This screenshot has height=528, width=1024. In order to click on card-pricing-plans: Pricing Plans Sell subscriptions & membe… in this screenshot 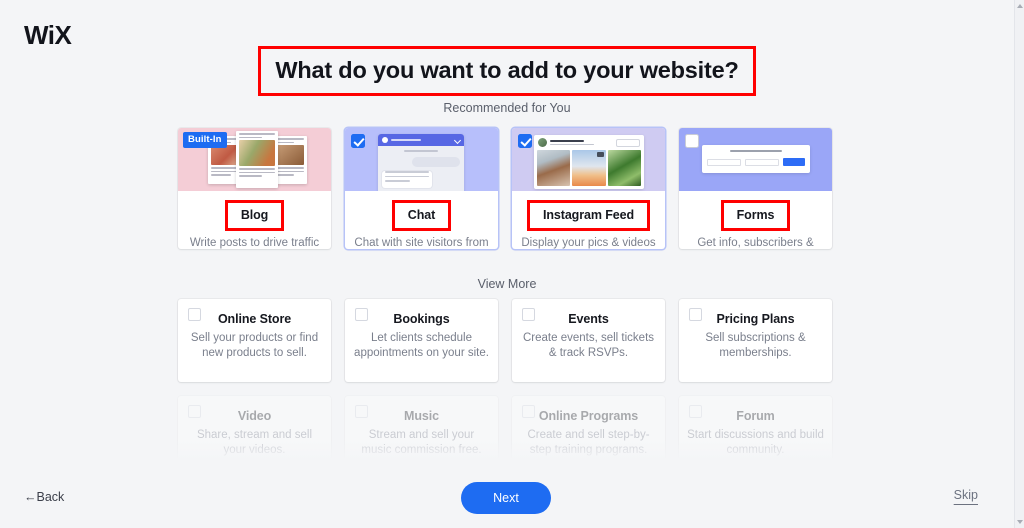, I will do `click(755, 340)`.